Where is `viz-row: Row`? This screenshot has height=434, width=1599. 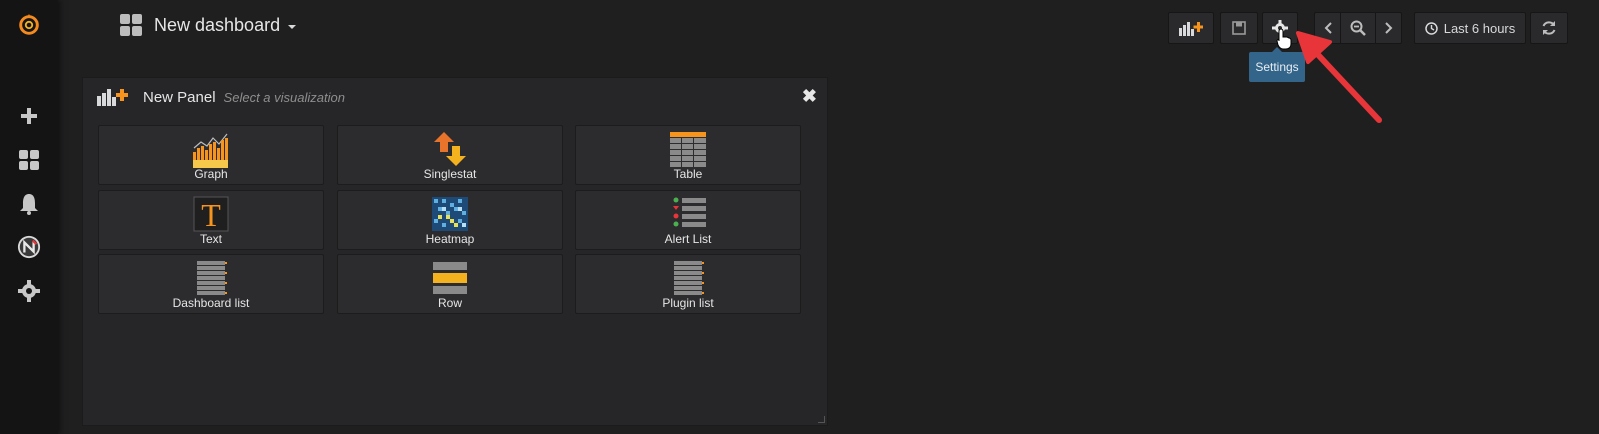 viz-row: Row is located at coordinates (450, 284).